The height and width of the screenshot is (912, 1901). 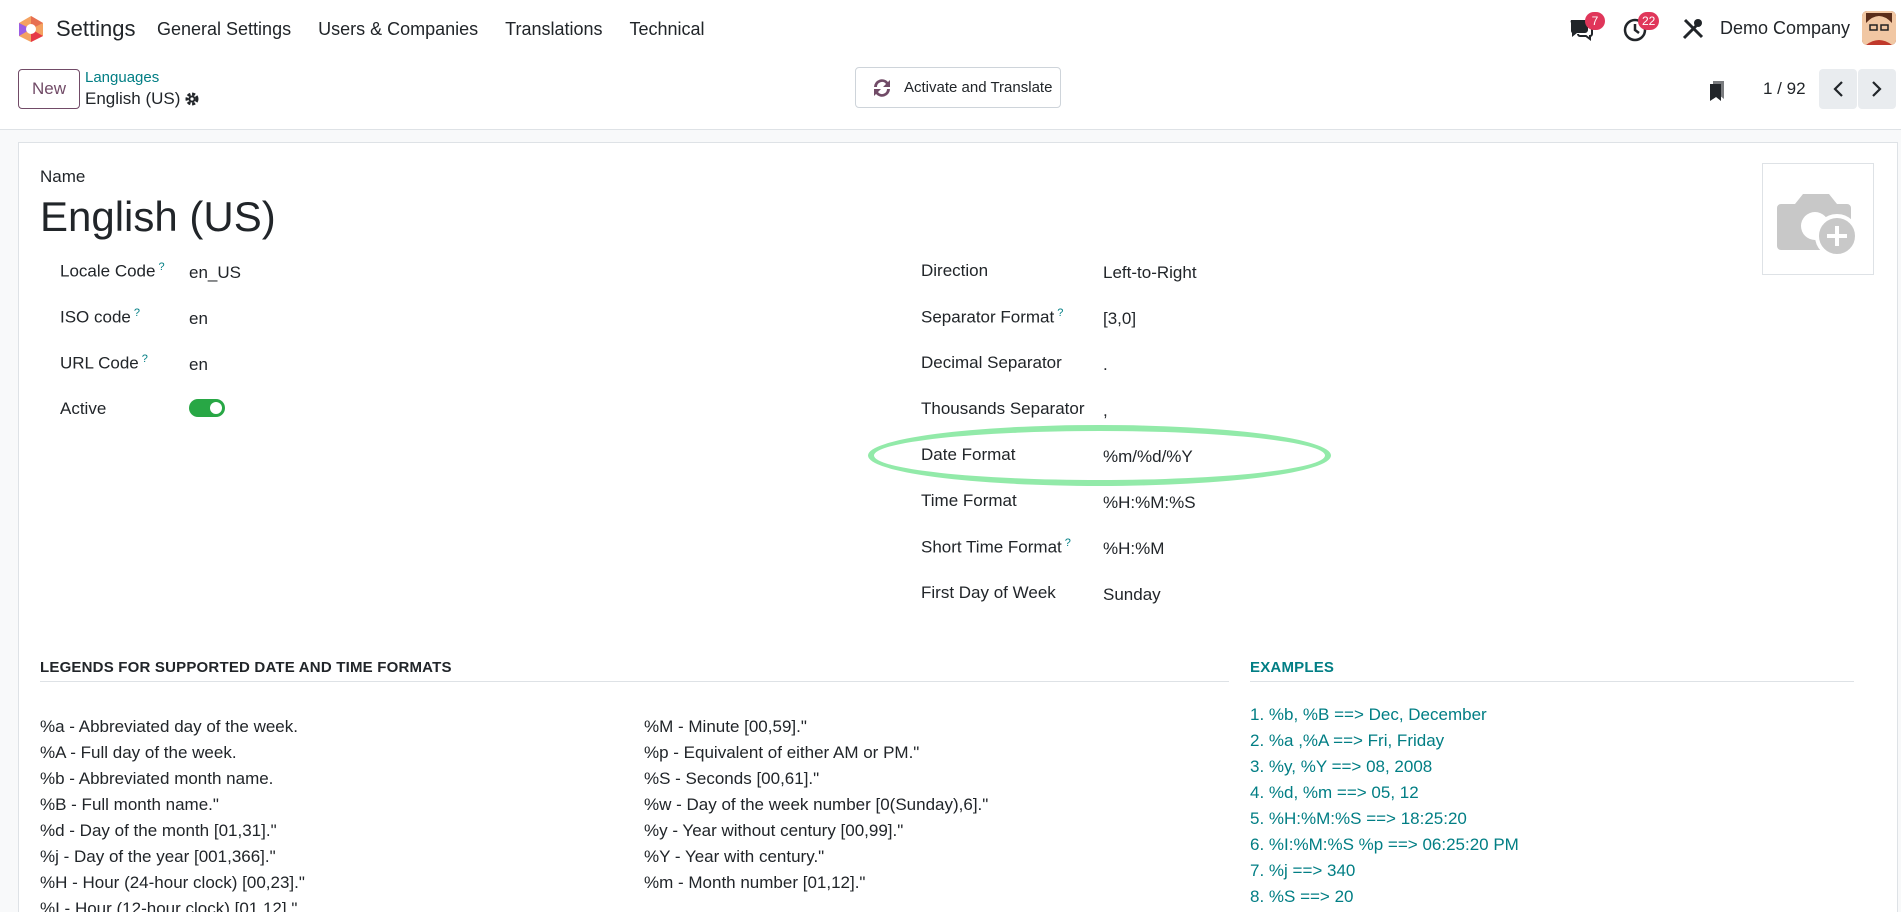 What do you see at coordinates (158, 856) in the screenshot?
I see `legend-line: %j - Day of the year [001,366]."` at bounding box center [158, 856].